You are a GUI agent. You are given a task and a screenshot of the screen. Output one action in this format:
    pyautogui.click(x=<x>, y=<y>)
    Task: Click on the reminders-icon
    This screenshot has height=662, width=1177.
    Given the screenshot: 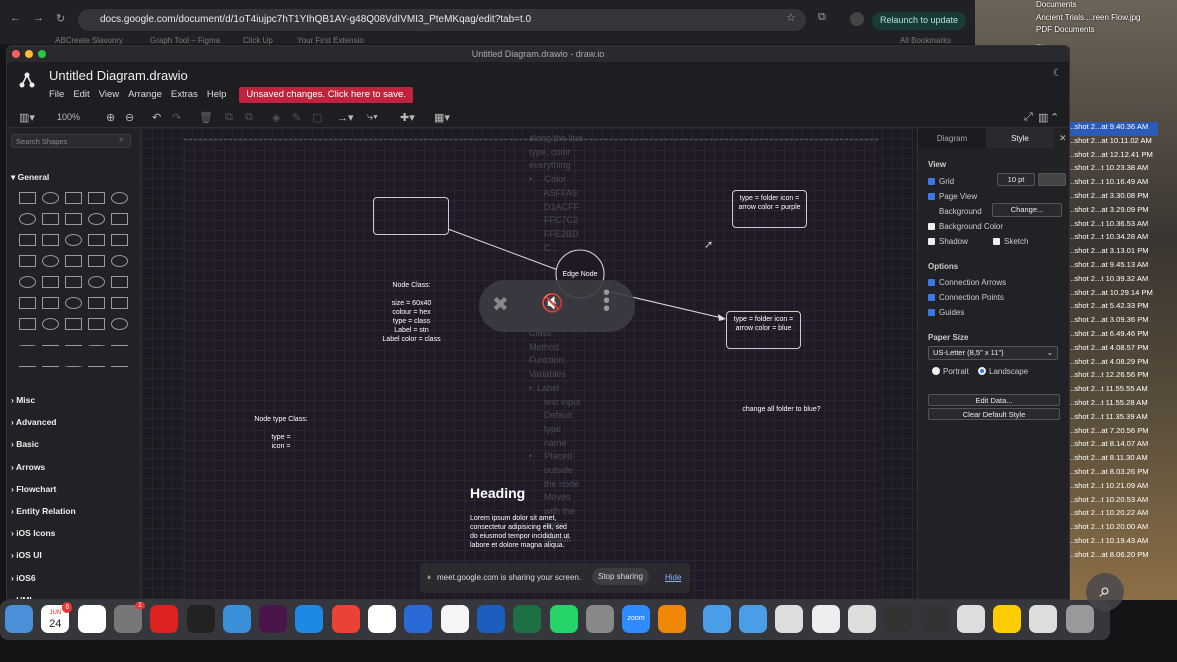 What is the action you would take?
    pyautogui.click(x=91, y=619)
    